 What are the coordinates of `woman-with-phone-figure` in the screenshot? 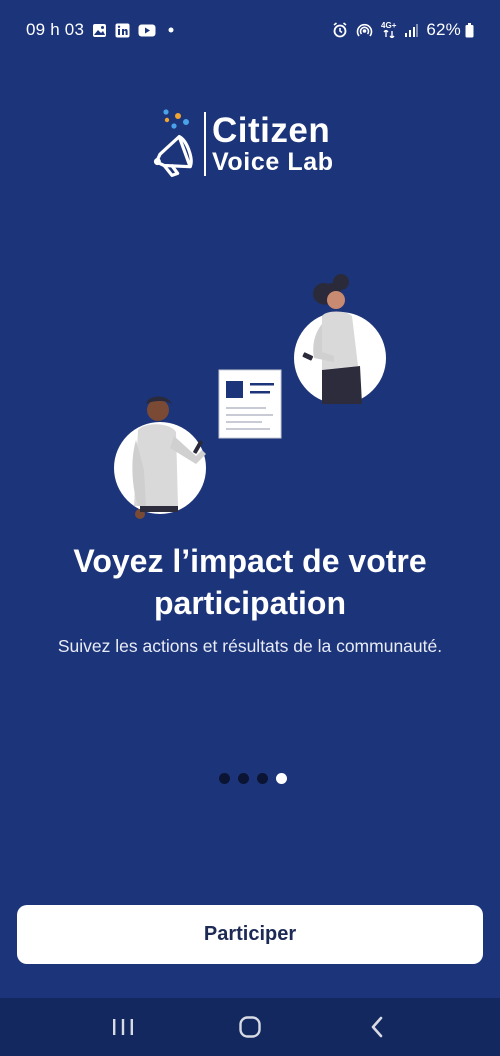 It's located at (340, 339).